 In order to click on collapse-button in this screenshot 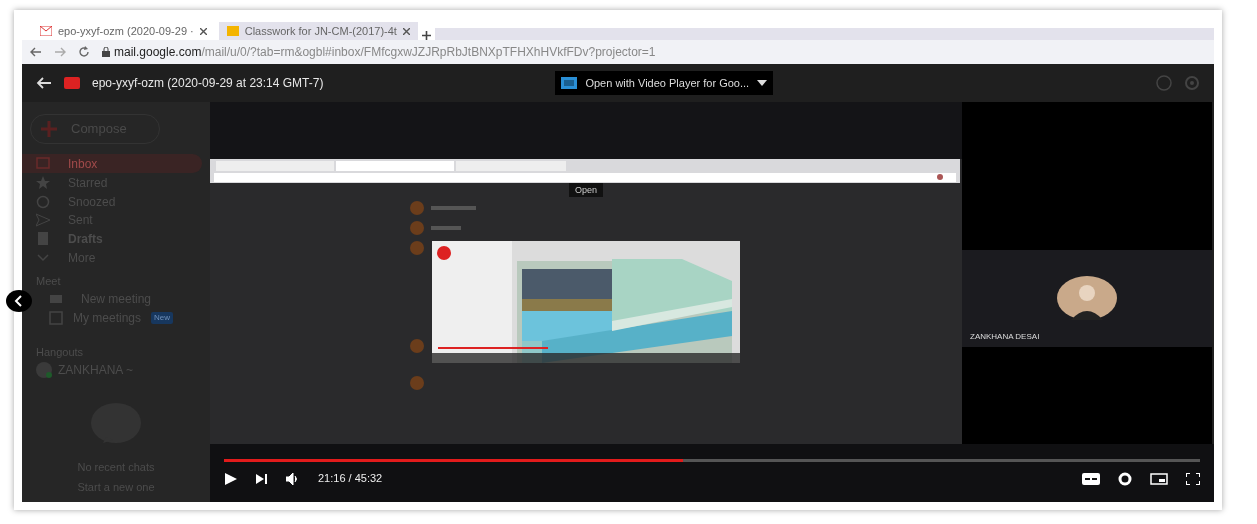, I will do `click(19, 301)`.